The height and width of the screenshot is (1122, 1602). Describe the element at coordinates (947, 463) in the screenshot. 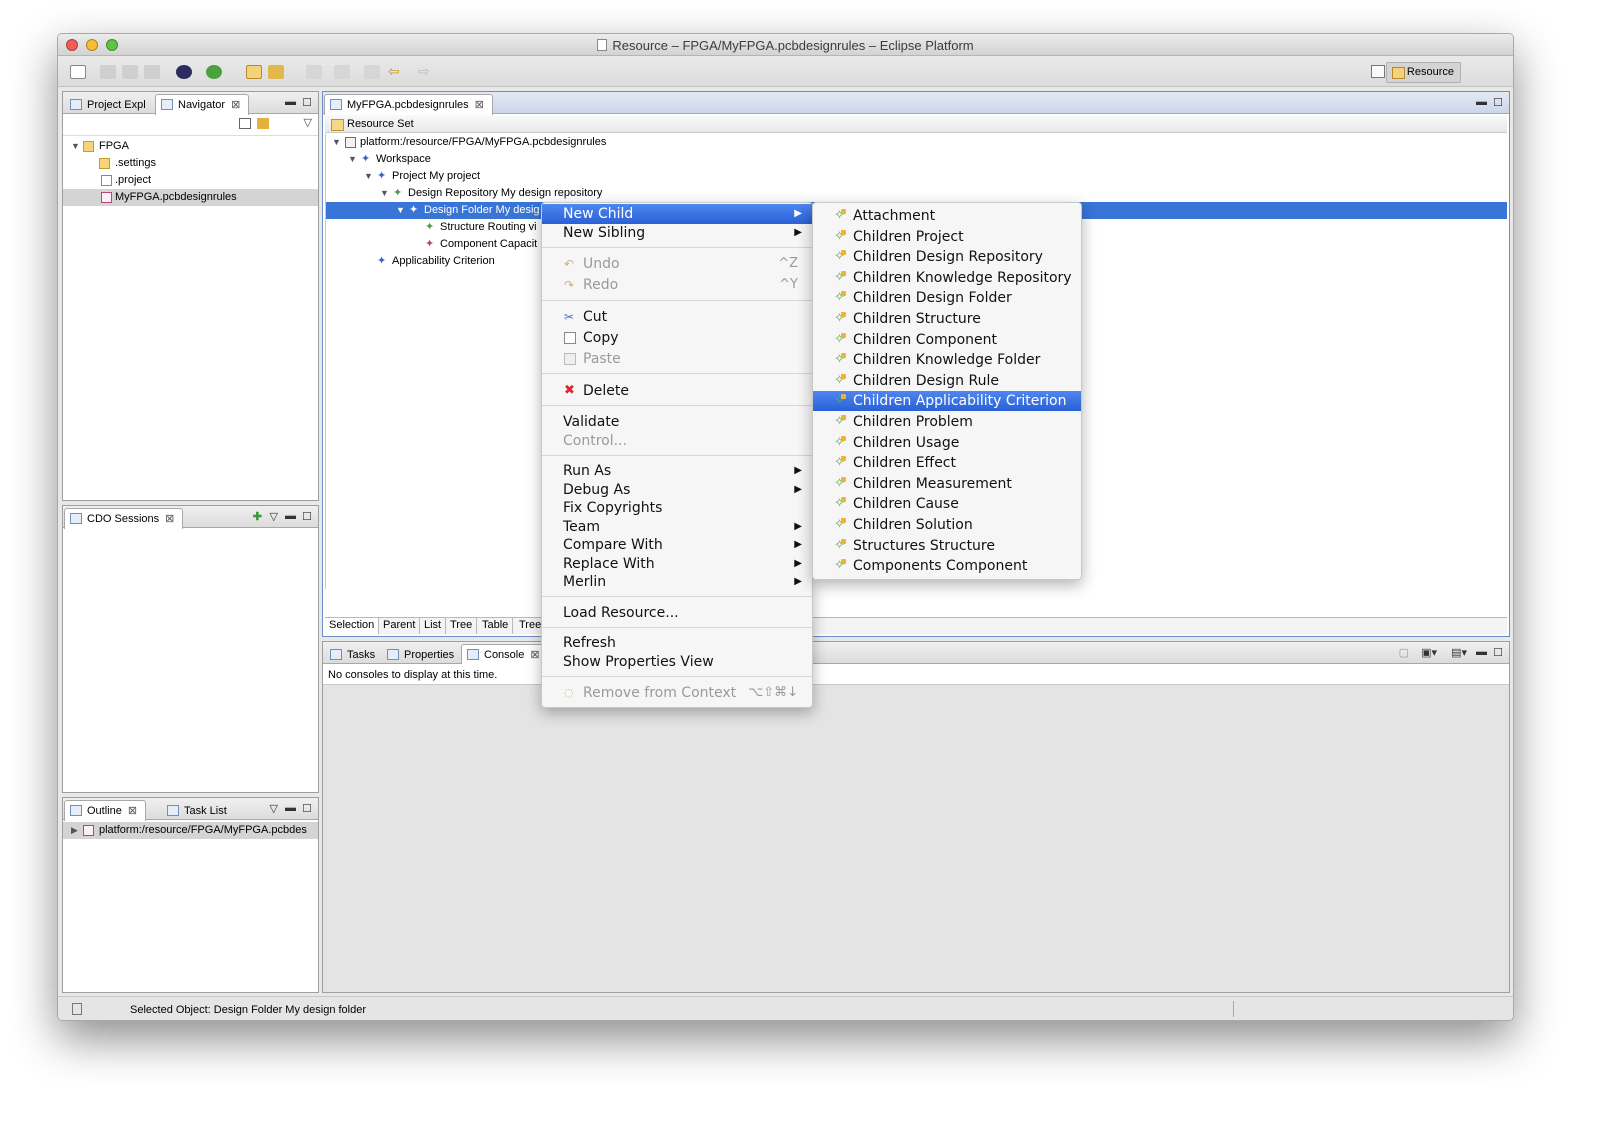

I see `submenu-item-children-effect: ✧ Children Effect` at that location.